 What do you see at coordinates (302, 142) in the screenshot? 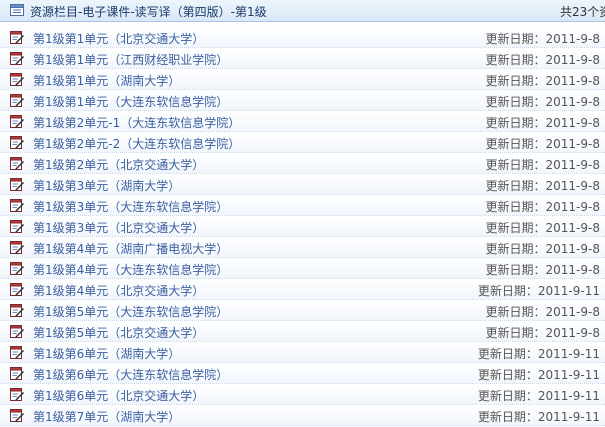
I see `list-item: 第1级第2单元-2（大连东软信息学院） 更新日期：2011-9-8` at bounding box center [302, 142].